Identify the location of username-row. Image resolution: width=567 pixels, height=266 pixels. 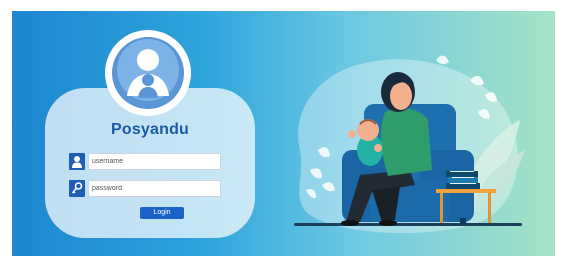
(145, 161).